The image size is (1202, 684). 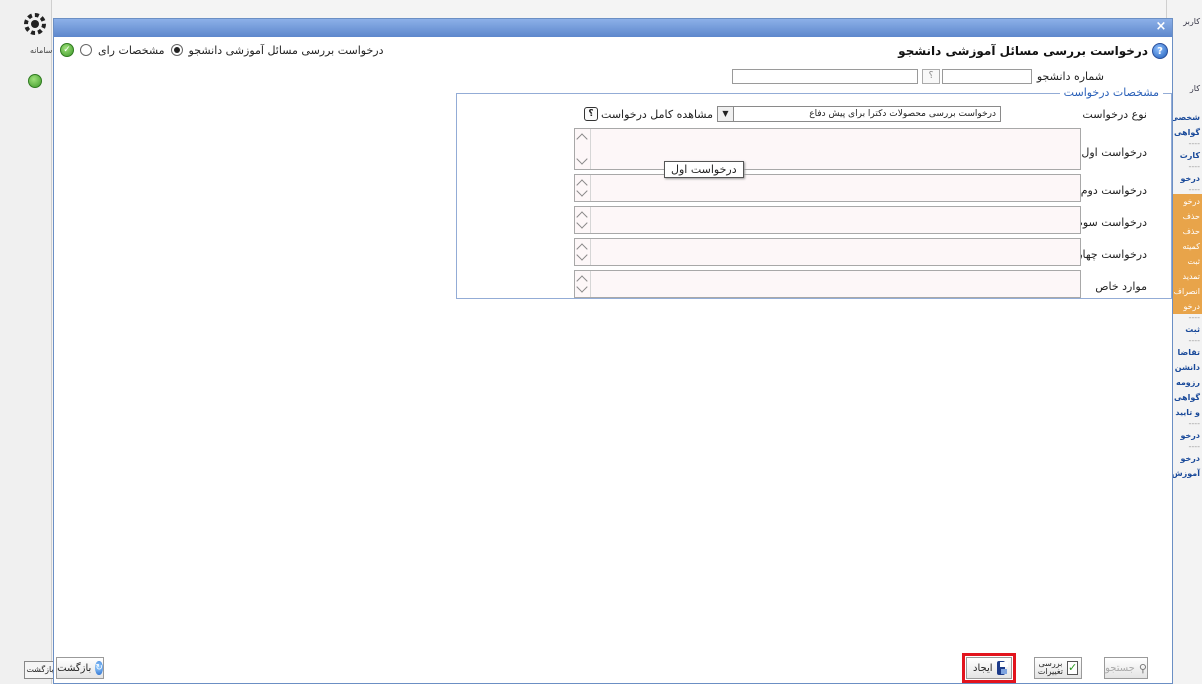 I want to click on full-request-view-label: مشاهده کامل درخواست, so click(x=657, y=114).